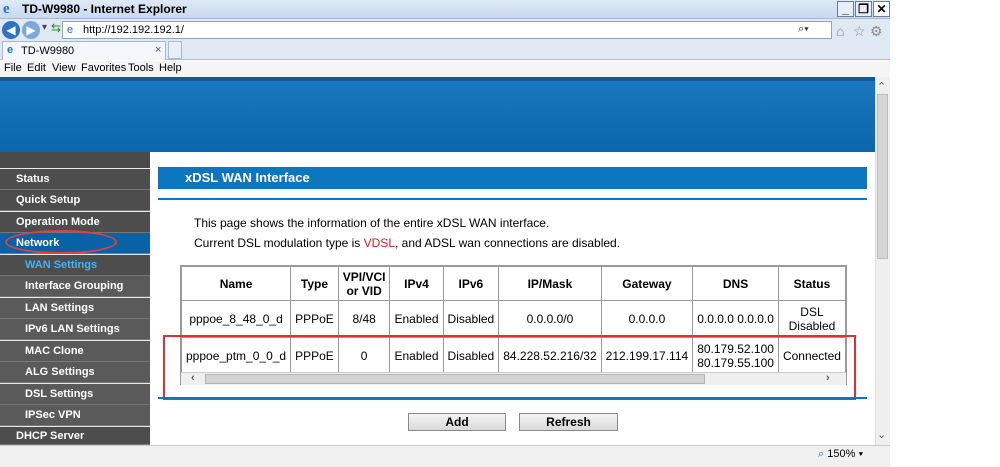 This screenshot has width=1000, height=467. What do you see at coordinates (61, 242) in the screenshot?
I see `network-annotation-circle` at bounding box center [61, 242].